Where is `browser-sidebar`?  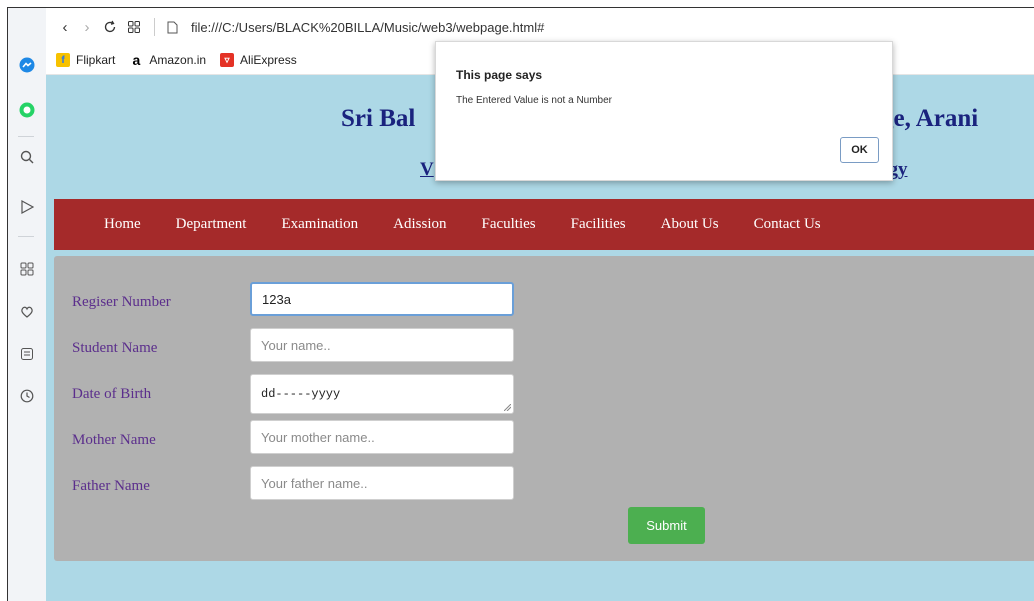
browser-sidebar is located at coordinates (27, 304).